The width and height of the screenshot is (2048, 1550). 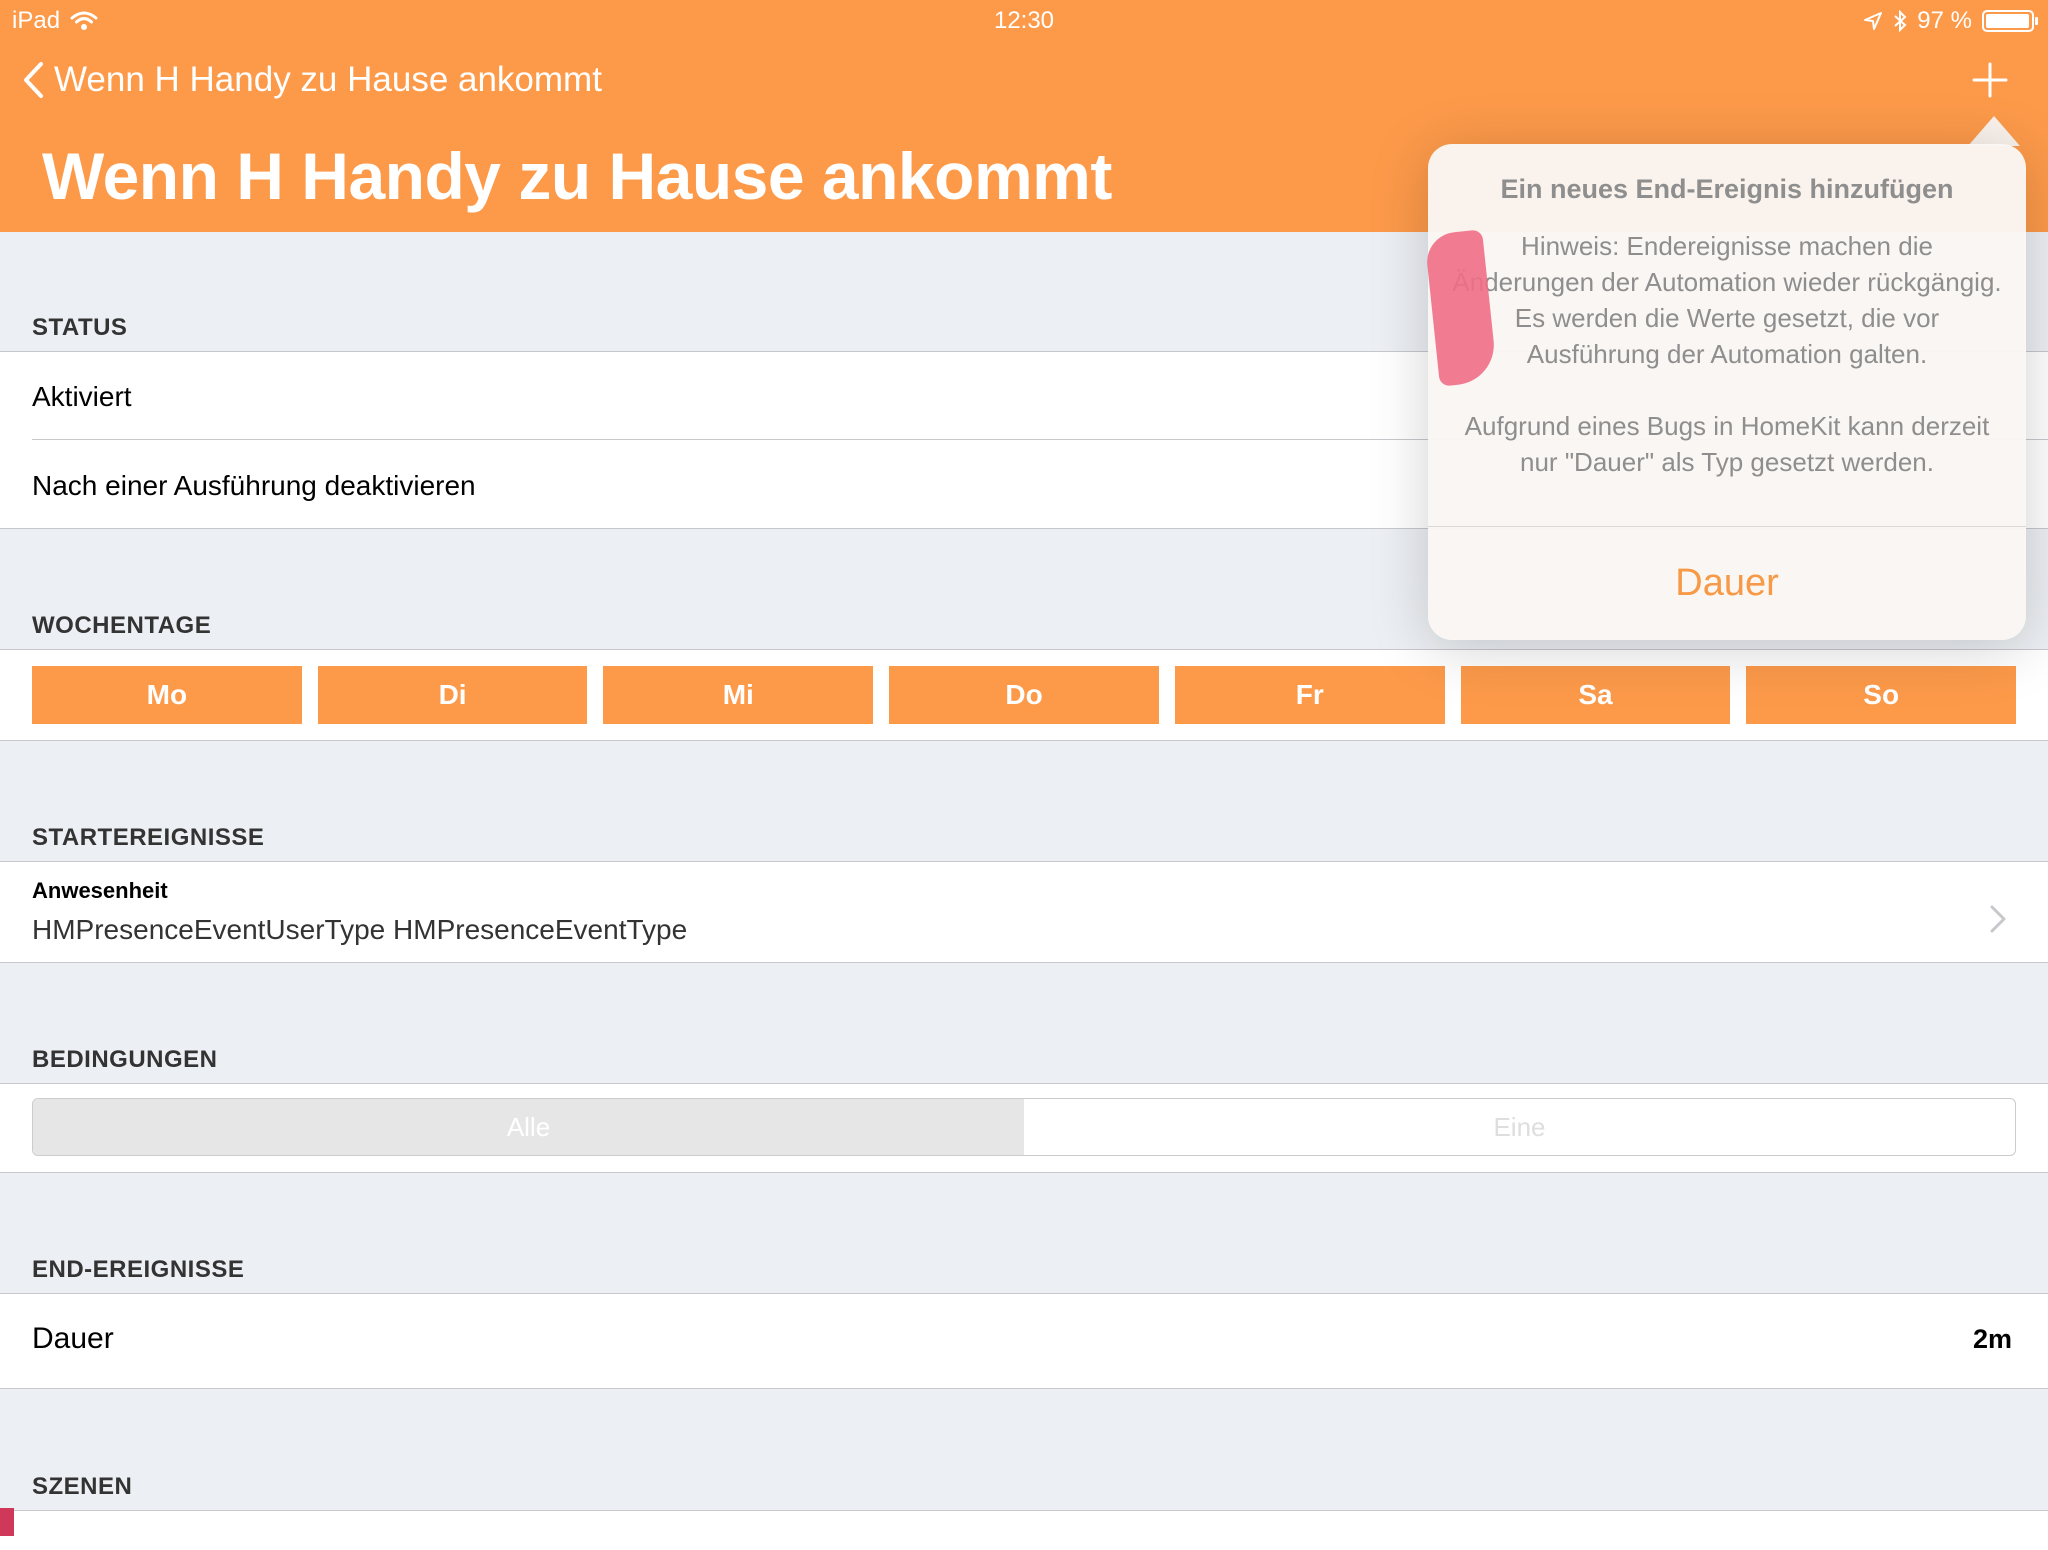 I want to click on conditions-group: Alle Eine, so click(x=1024, y=1128).